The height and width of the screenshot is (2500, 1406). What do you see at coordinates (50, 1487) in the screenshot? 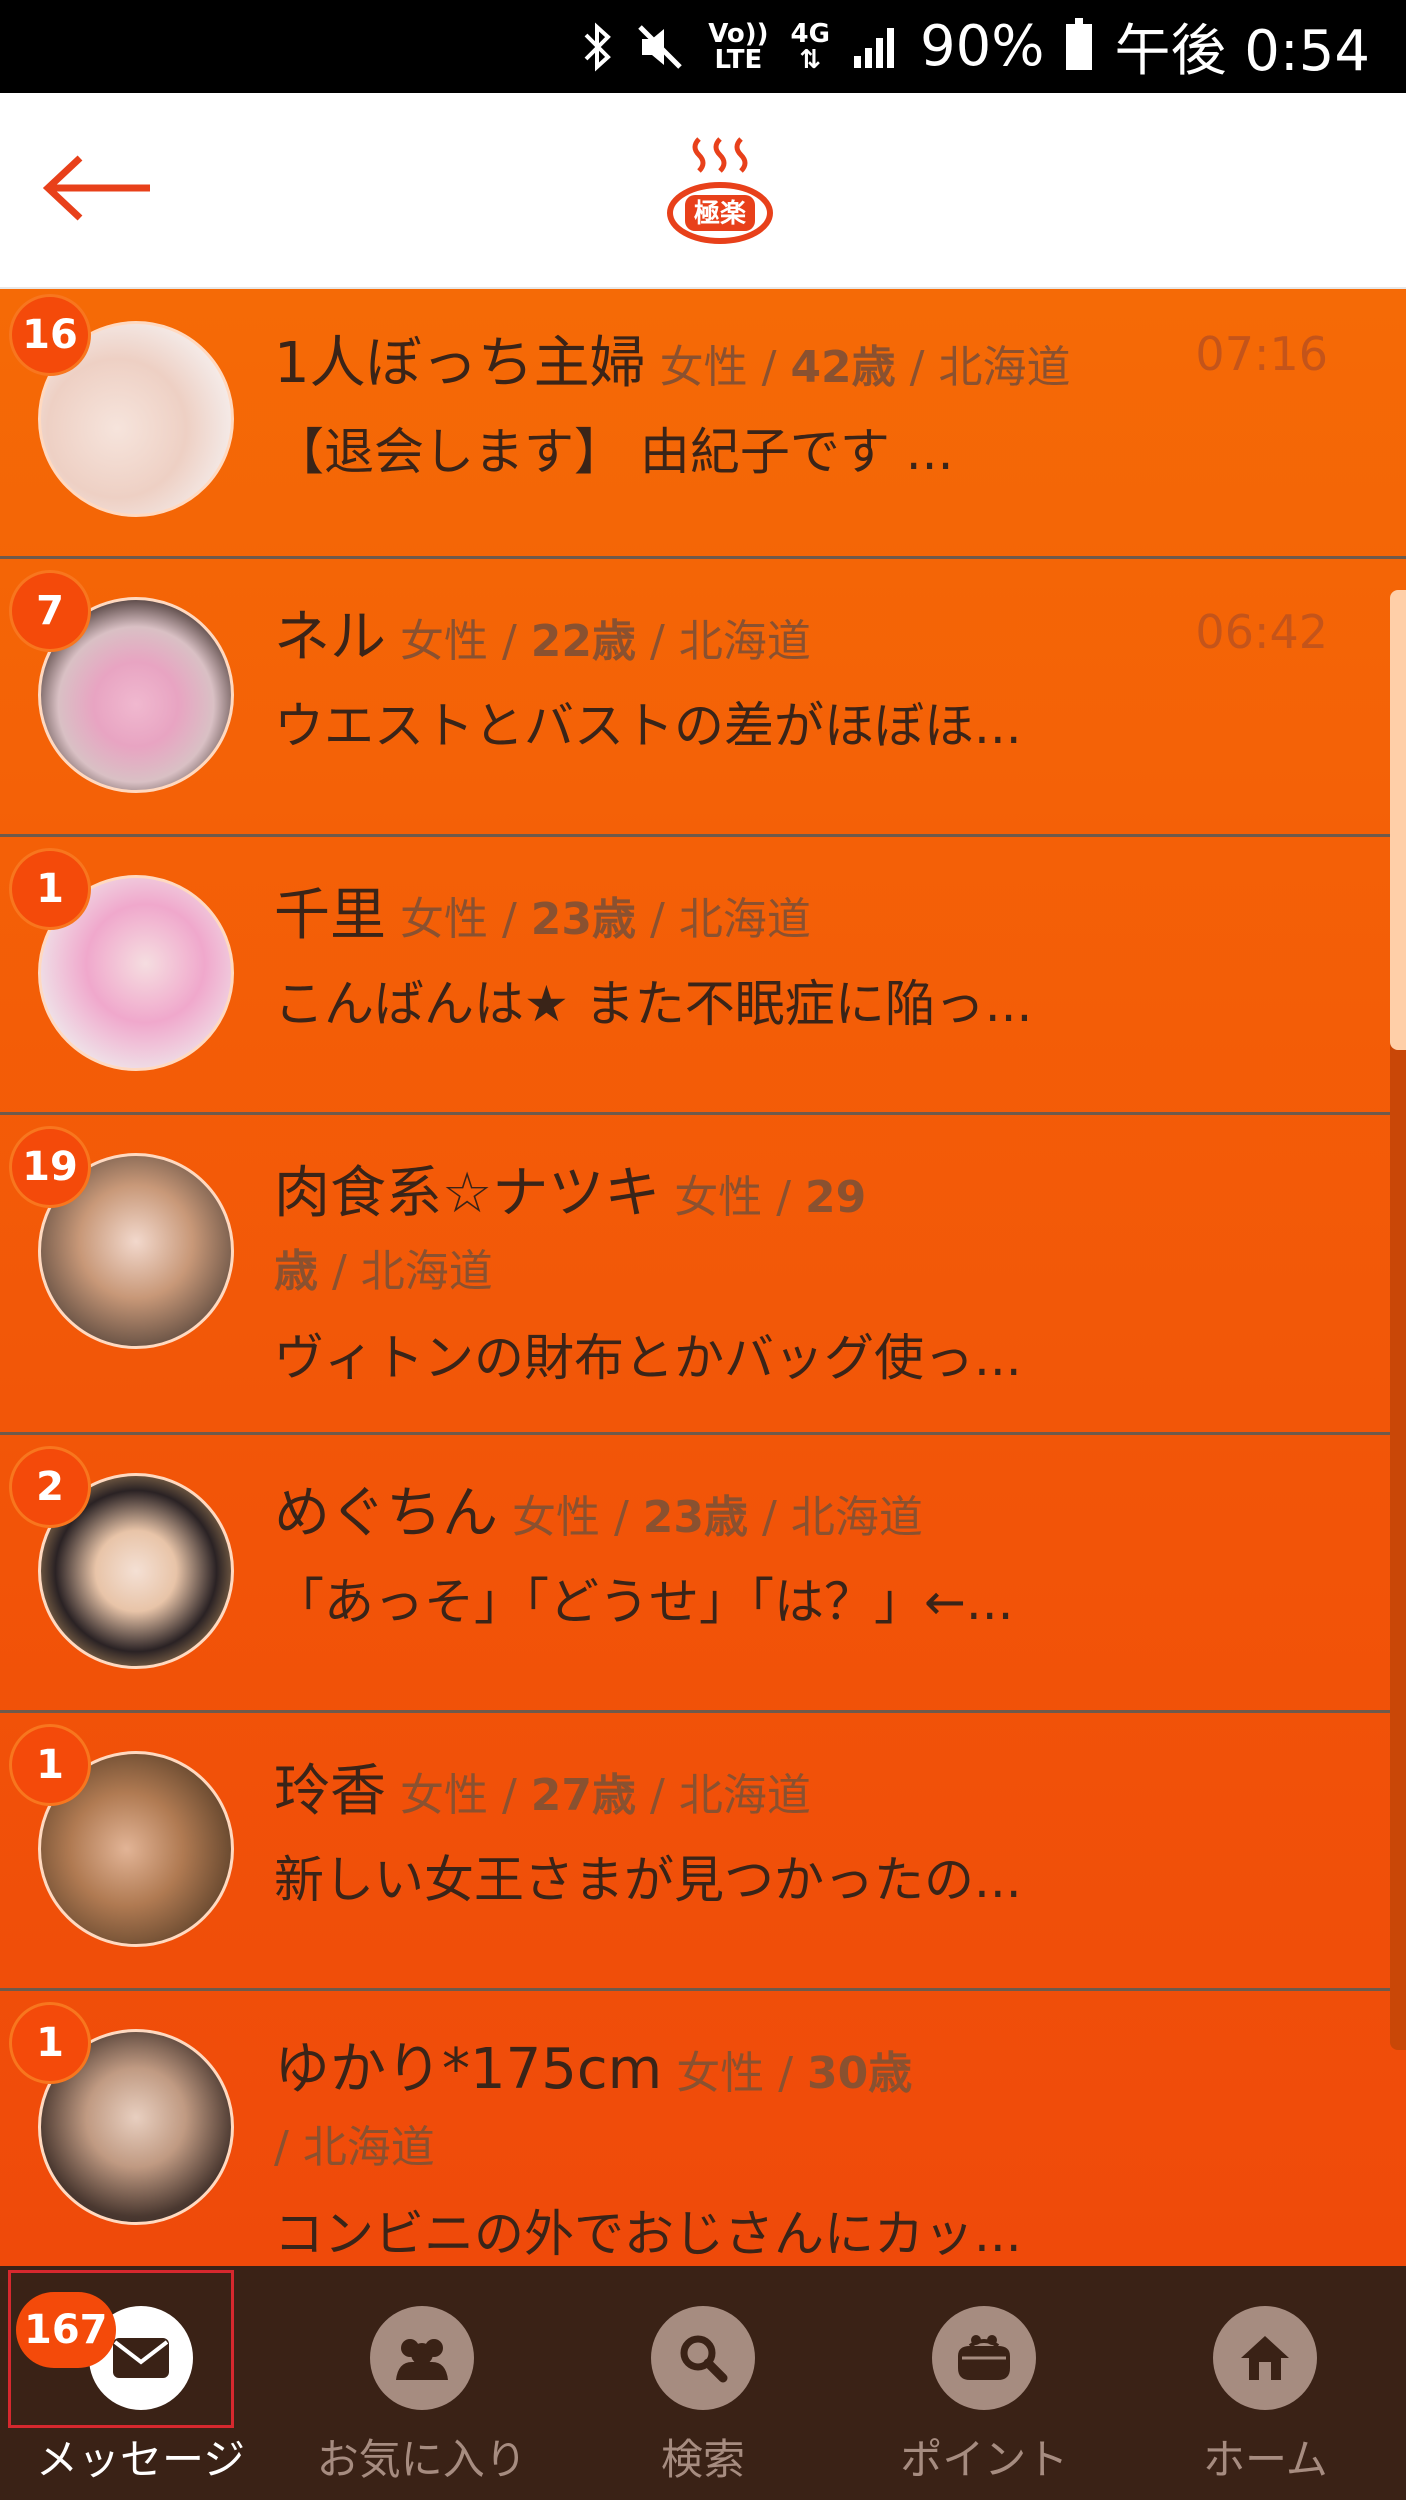
I see `unread-badge: 2` at bounding box center [50, 1487].